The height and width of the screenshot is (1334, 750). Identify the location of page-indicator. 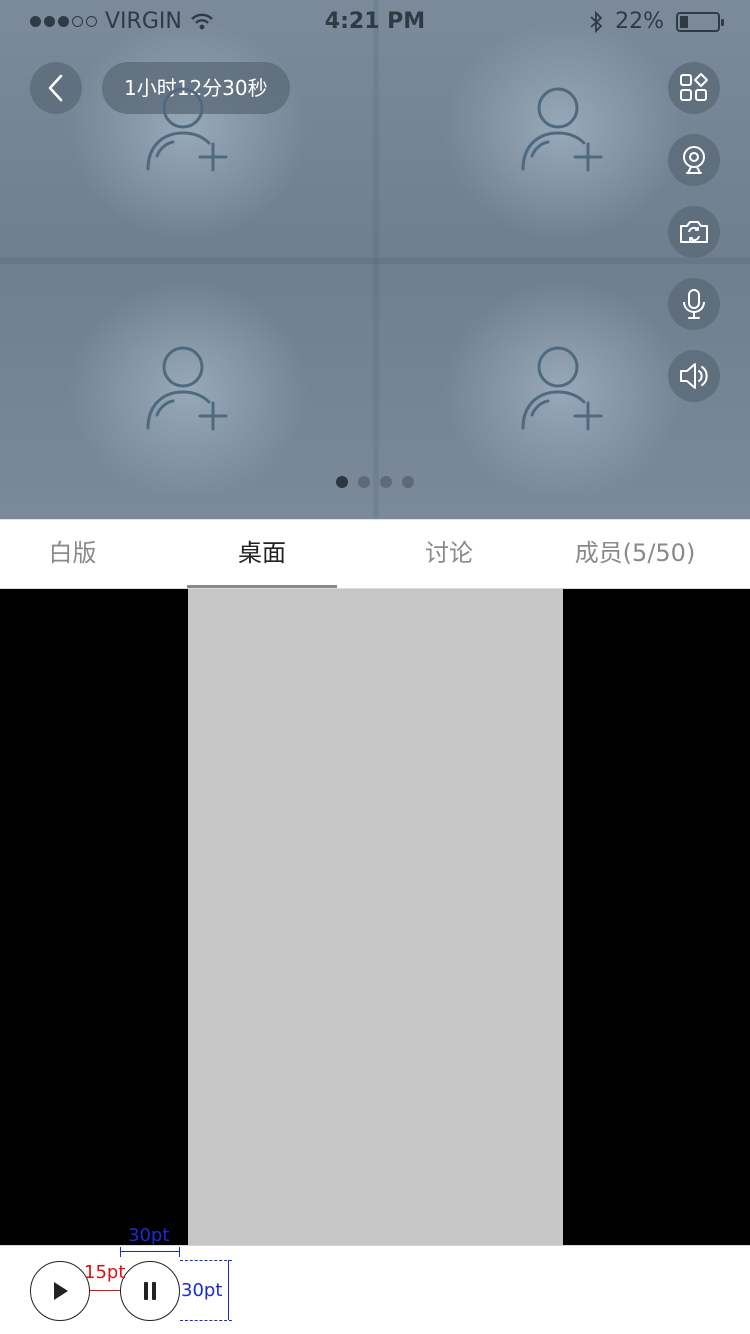
(375, 482).